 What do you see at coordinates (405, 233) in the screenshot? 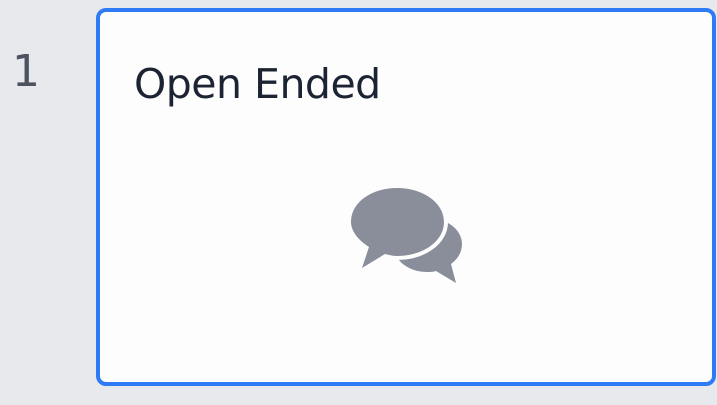
I see `chat-bubbles-icon` at bounding box center [405, 233].